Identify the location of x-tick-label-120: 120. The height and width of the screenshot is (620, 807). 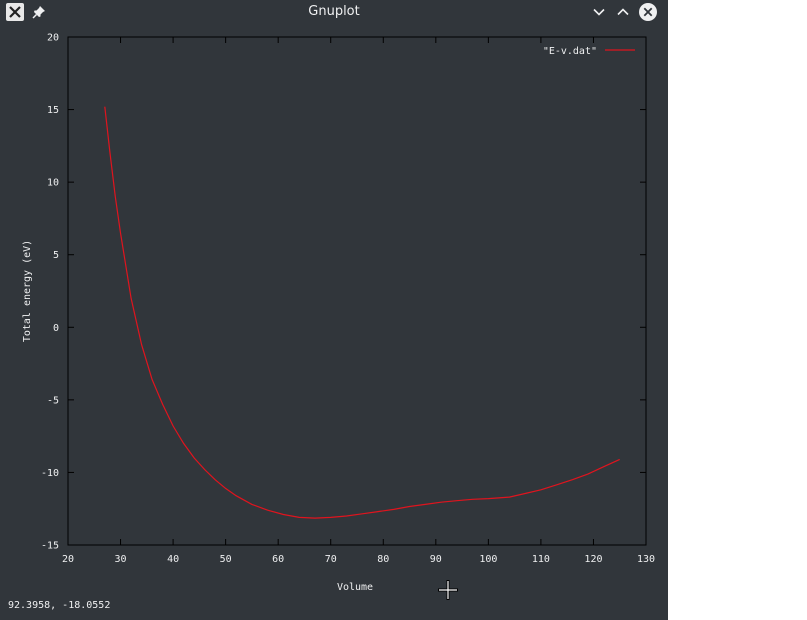
(593, 559).